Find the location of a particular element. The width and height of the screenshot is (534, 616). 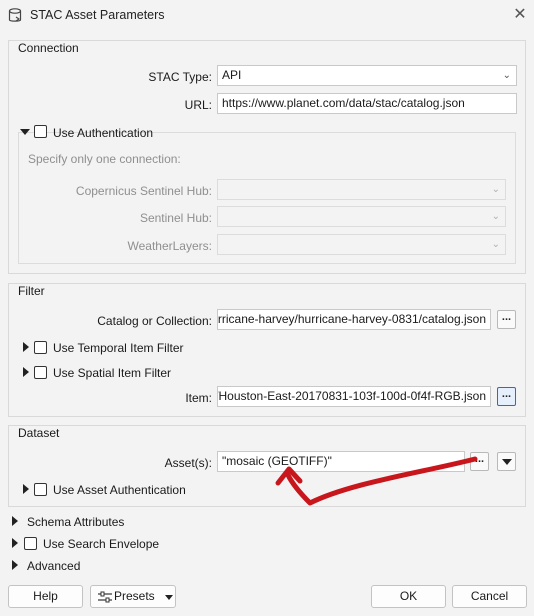

dataset-group-label: Dataset is located at coordinates (39, 433).